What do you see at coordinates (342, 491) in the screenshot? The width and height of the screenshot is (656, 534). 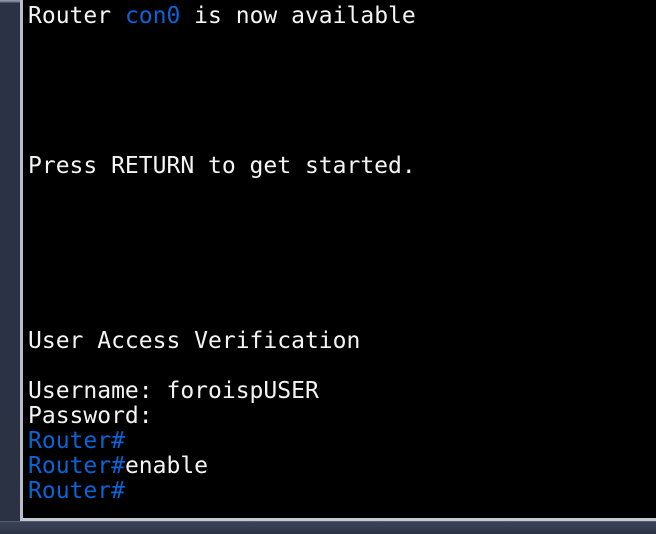 I see `line-prompt-2: Router#` at bounding box center [342, 491].